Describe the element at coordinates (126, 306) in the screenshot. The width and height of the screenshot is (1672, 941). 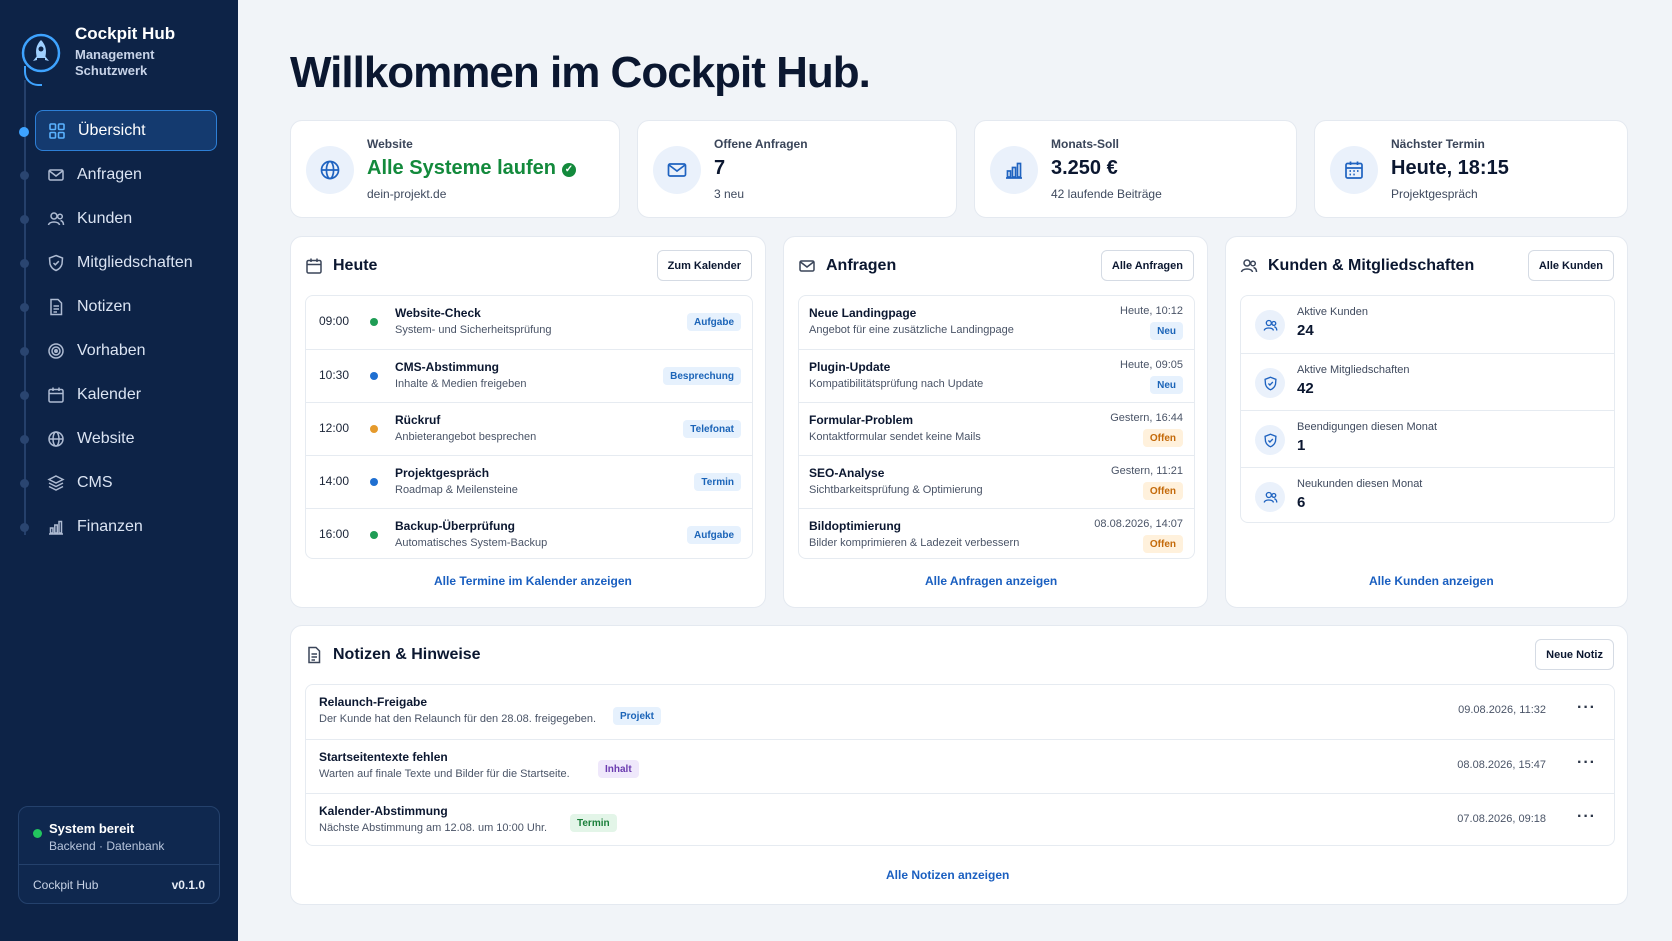
I see `sidebar-item-notizen: Notizen` at that location.